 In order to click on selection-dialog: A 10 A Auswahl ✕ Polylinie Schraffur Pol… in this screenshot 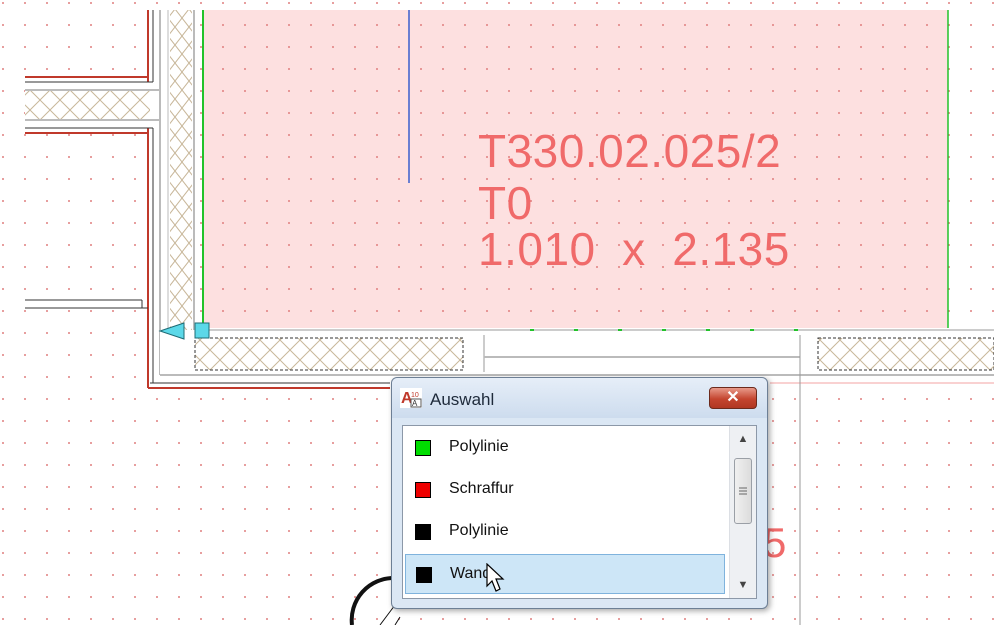, I will do `click(579, 493)`.